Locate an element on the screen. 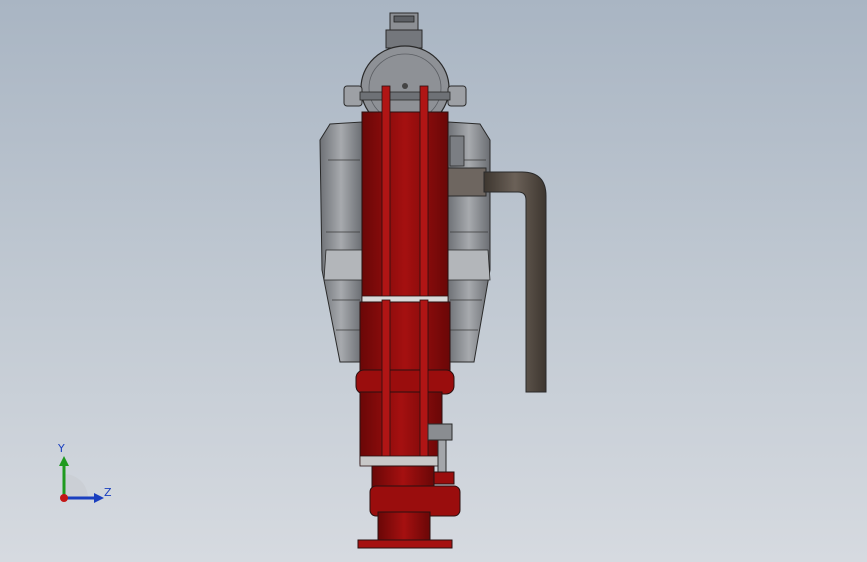  x-axis-dot-icon is located at coordinates (64, 498).